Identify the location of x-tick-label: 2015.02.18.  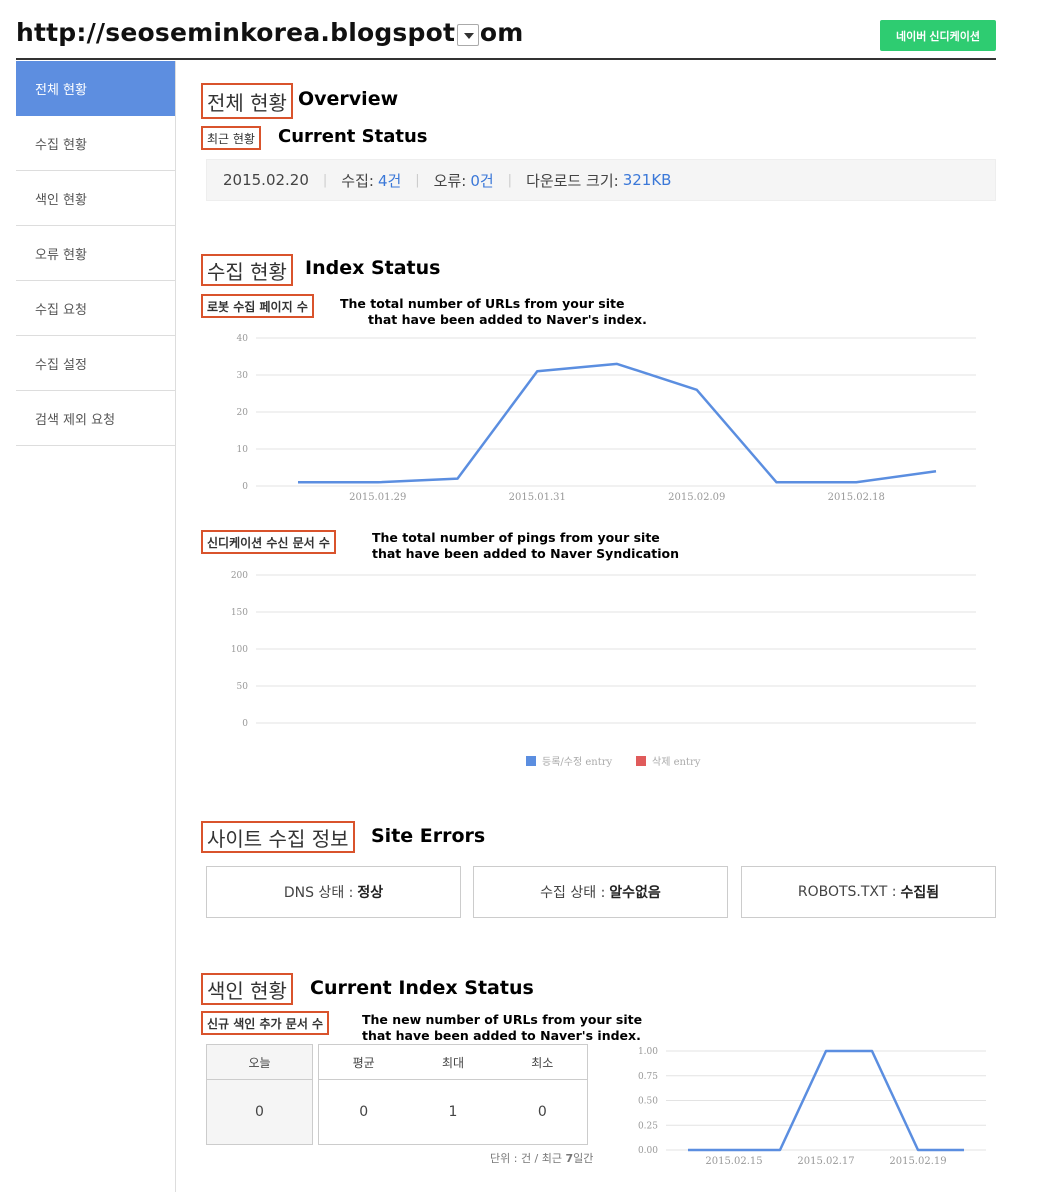
(856, 497).